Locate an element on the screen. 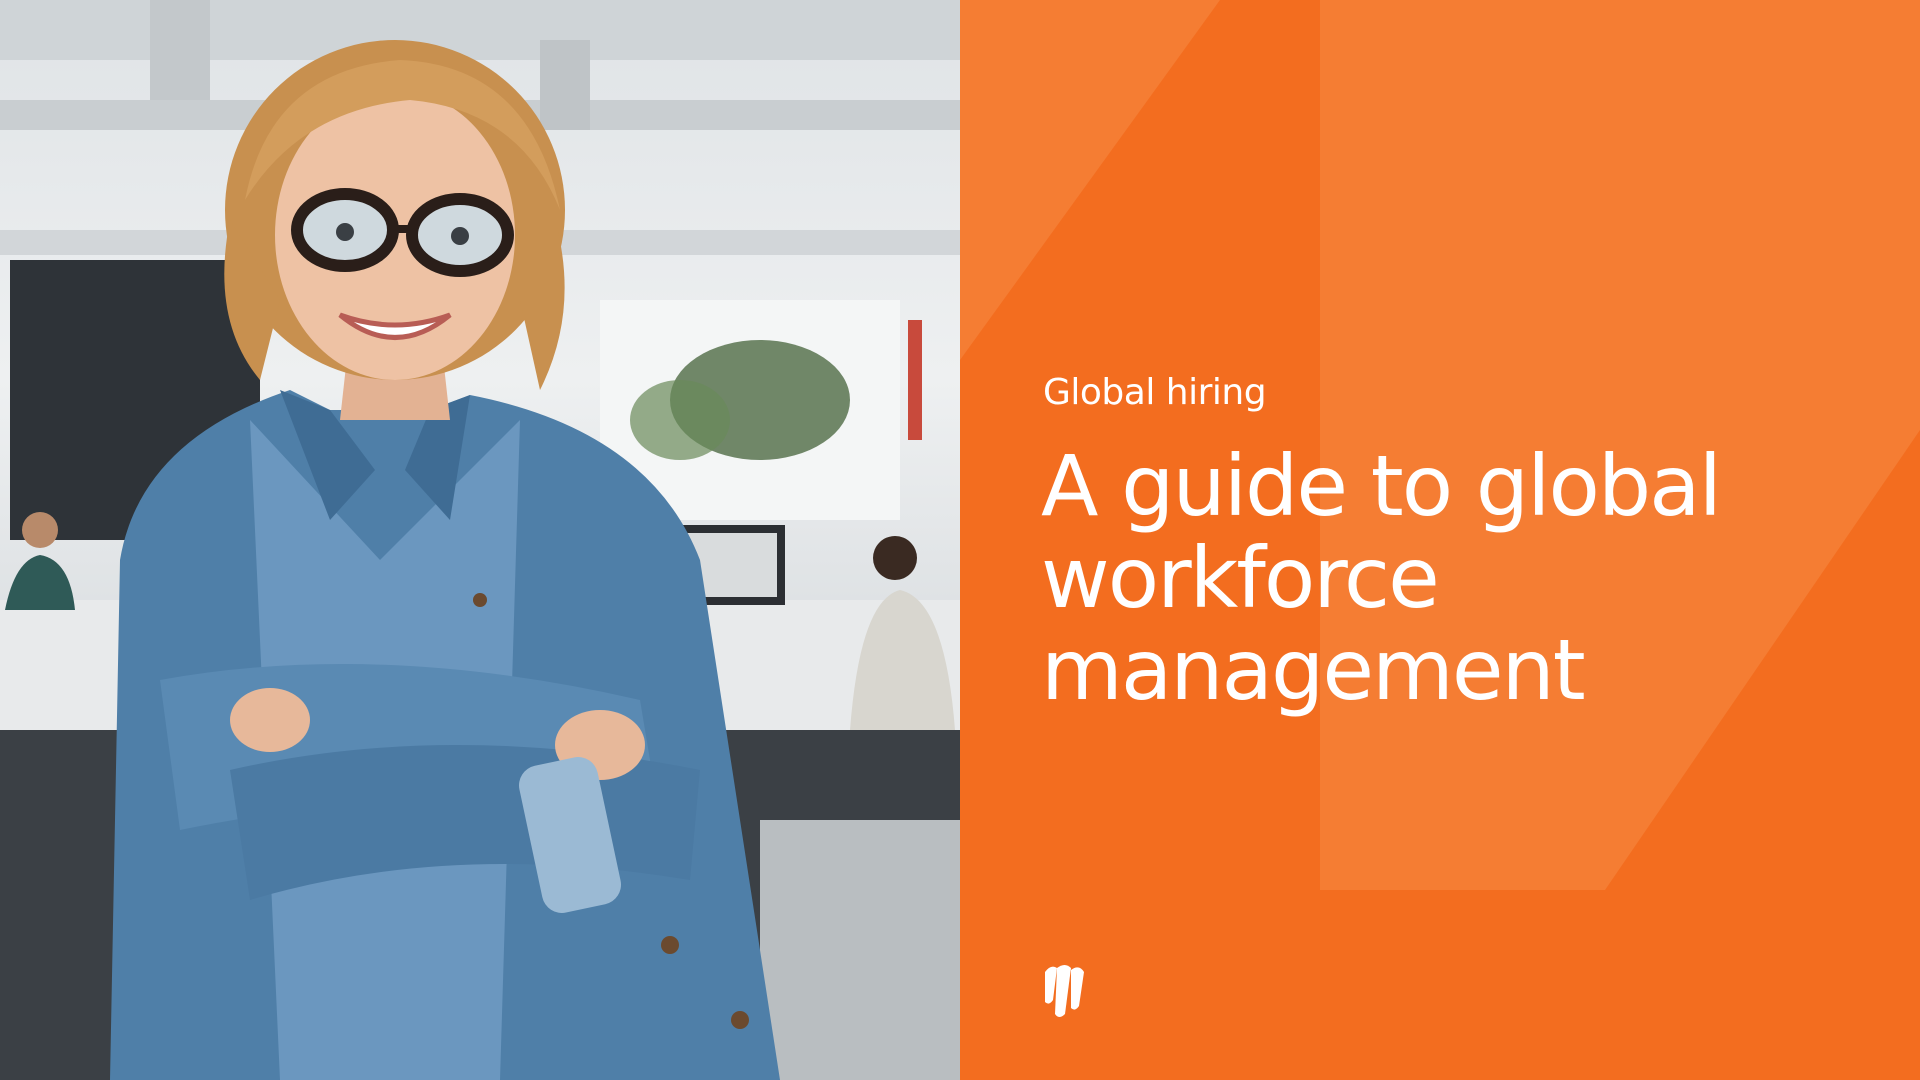 The image size is (1920, 1080). headline-line-3: management is located at coordinates (1313, 670).